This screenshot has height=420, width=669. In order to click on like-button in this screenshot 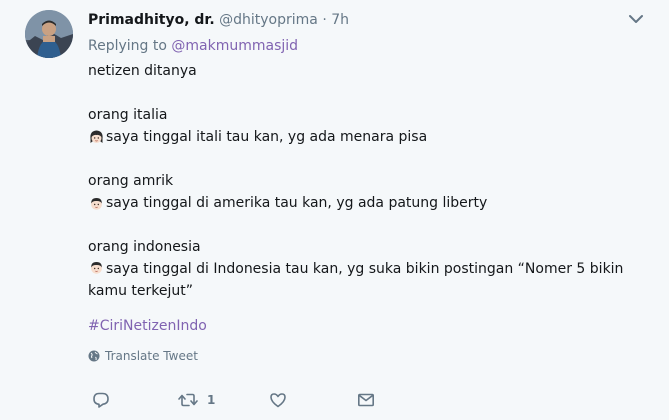, I will do `click(278, 400)`.